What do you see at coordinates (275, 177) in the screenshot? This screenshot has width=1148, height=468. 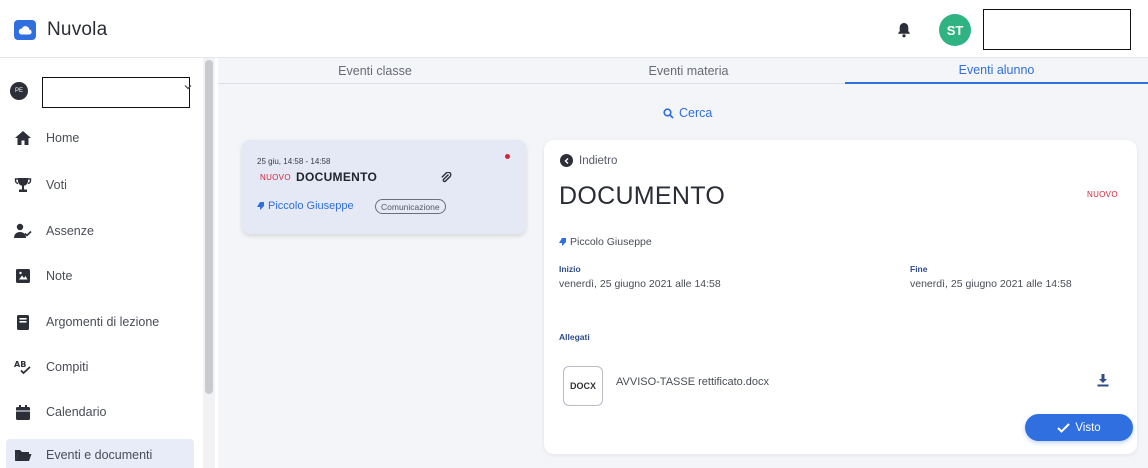 I see `event-status-badge: NUOVO` at bounding box center [275, 177].